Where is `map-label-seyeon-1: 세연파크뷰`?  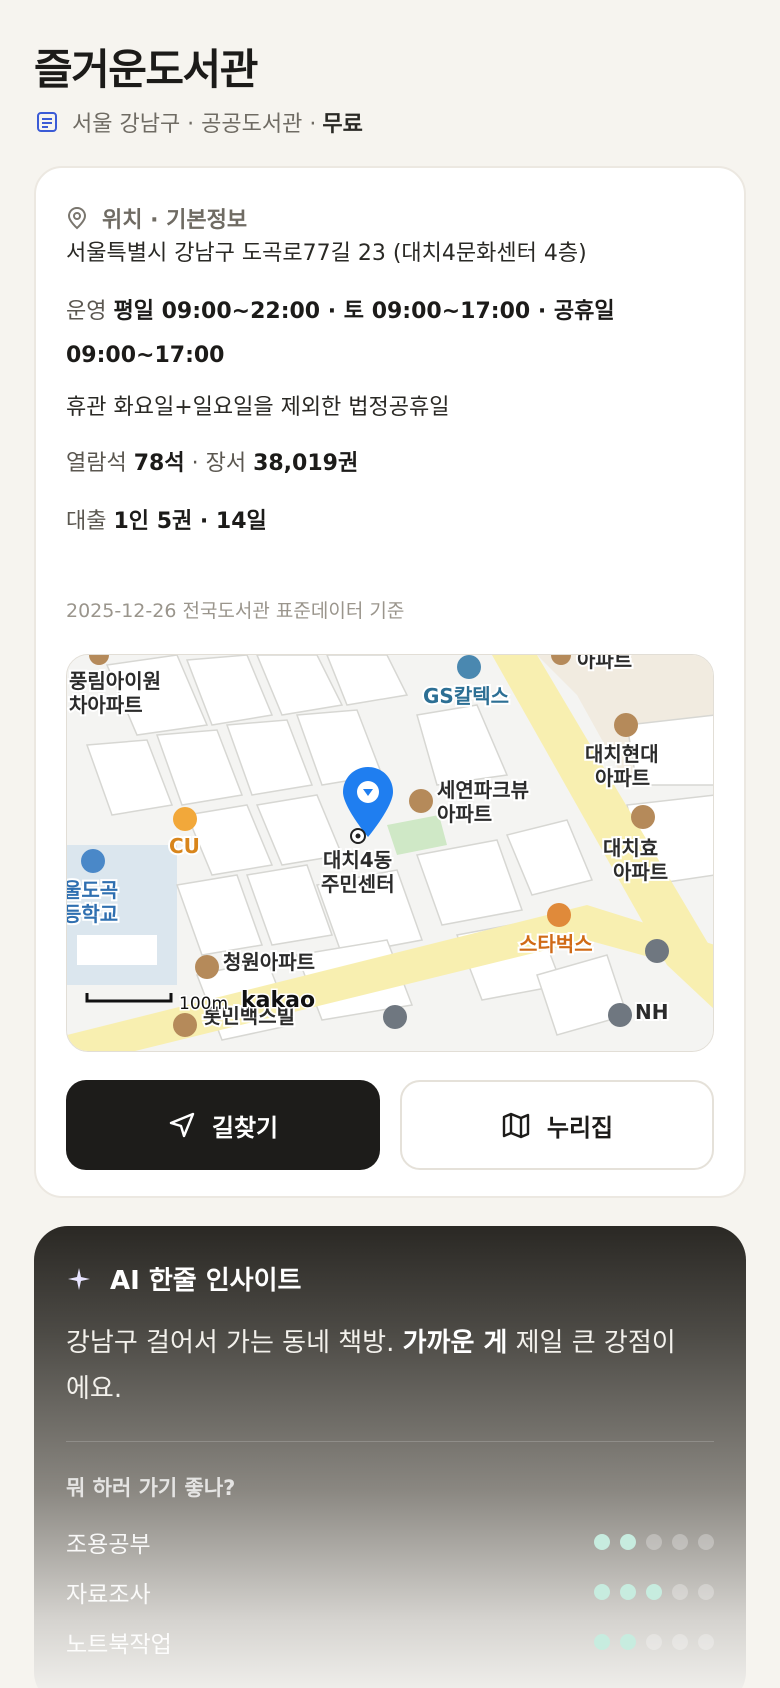 map-label-seyeon-1: 세연파크뷰 is located at coordinates (483, 790).